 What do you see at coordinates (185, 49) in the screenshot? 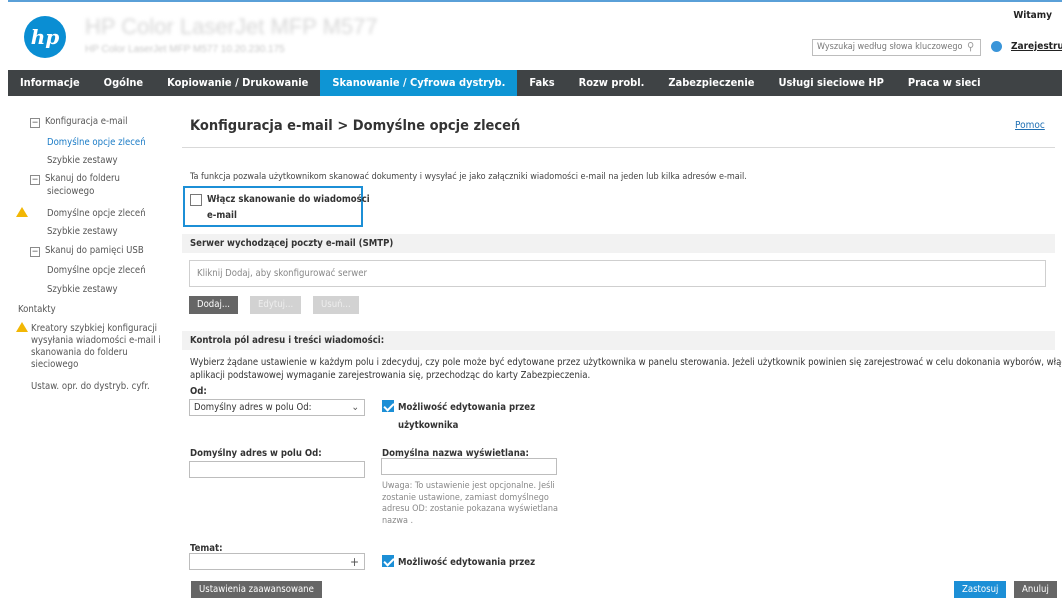
I see `device-subtitle: HP Color LaserJet MFP M577 10.20.230.175` at bounding box center [185, 49].